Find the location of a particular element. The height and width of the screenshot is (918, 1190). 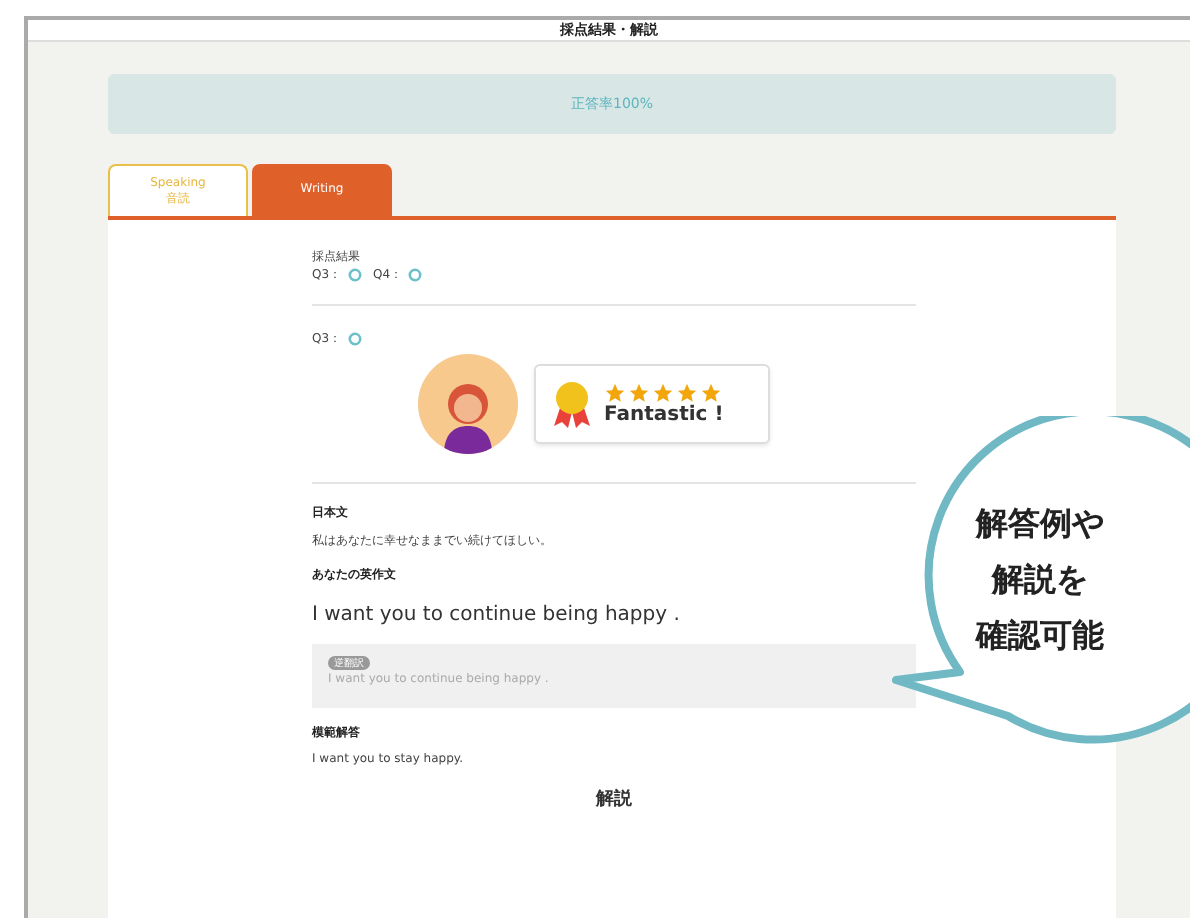

callout-text: 確認可能 is located at coordinates (1040, 636).